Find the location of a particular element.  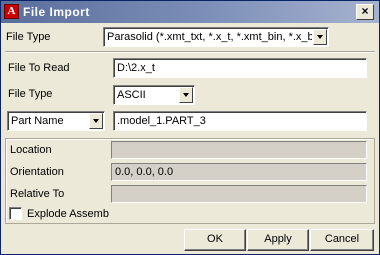

apply-button: Apply is located at coordinates (278, 240).